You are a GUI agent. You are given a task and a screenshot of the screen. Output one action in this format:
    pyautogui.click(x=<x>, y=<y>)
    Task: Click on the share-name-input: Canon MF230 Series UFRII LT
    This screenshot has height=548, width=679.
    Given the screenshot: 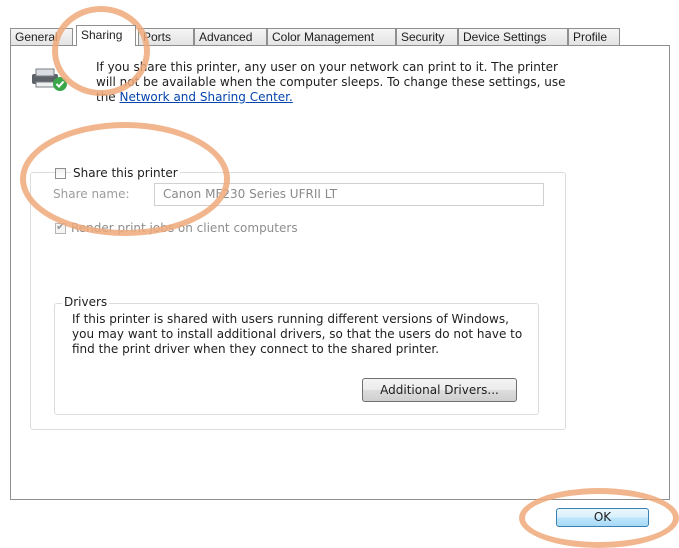 What is the action you would take?
    pyautogui.click(x=349, y=194)
    